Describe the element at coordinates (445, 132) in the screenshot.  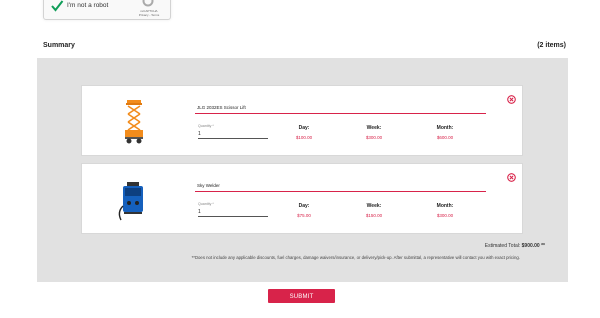
I see `month-rate: Month: $600.00` at that location.